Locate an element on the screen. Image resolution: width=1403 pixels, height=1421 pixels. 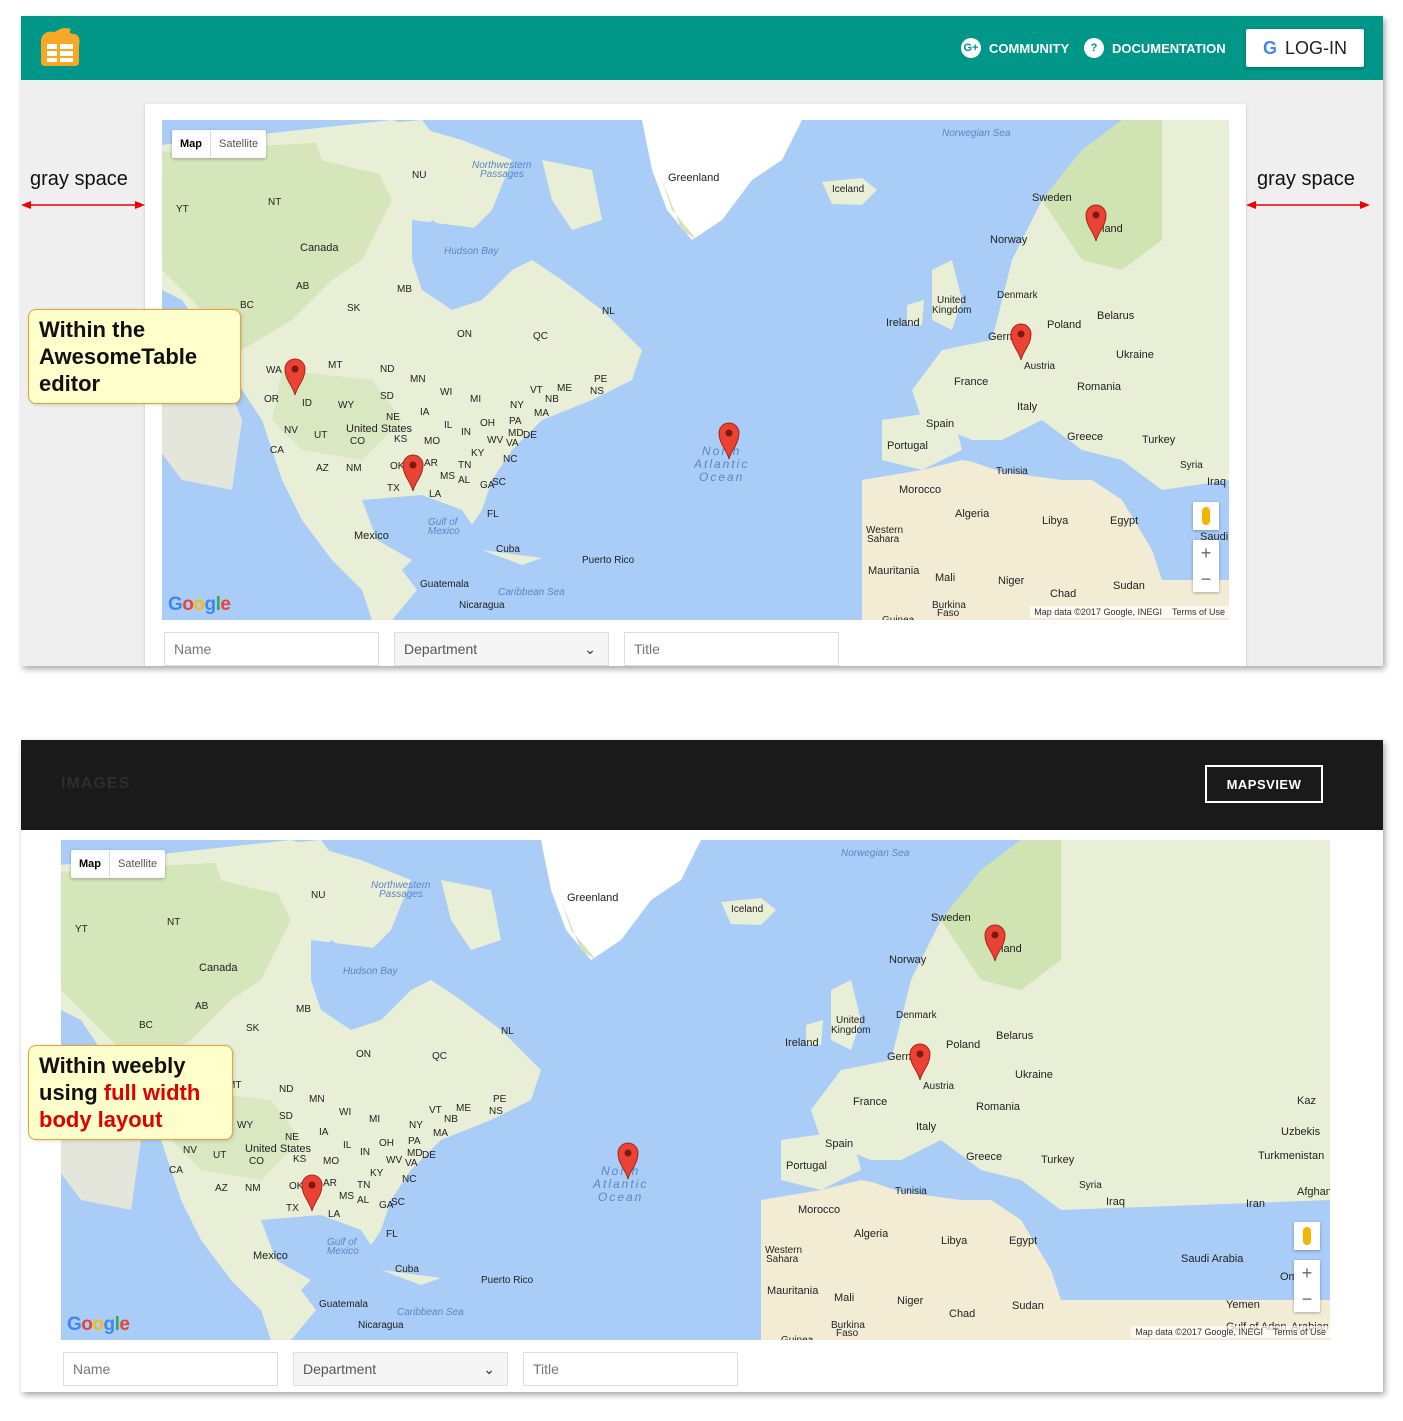
map-attribution: Map data ©2017 Google, INEGI Terms of Use is located at coordinates (1129, 612).